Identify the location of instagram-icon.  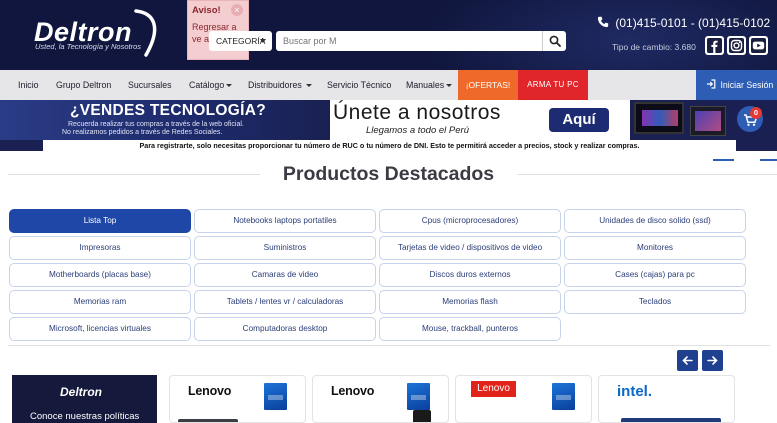
(736, 45).